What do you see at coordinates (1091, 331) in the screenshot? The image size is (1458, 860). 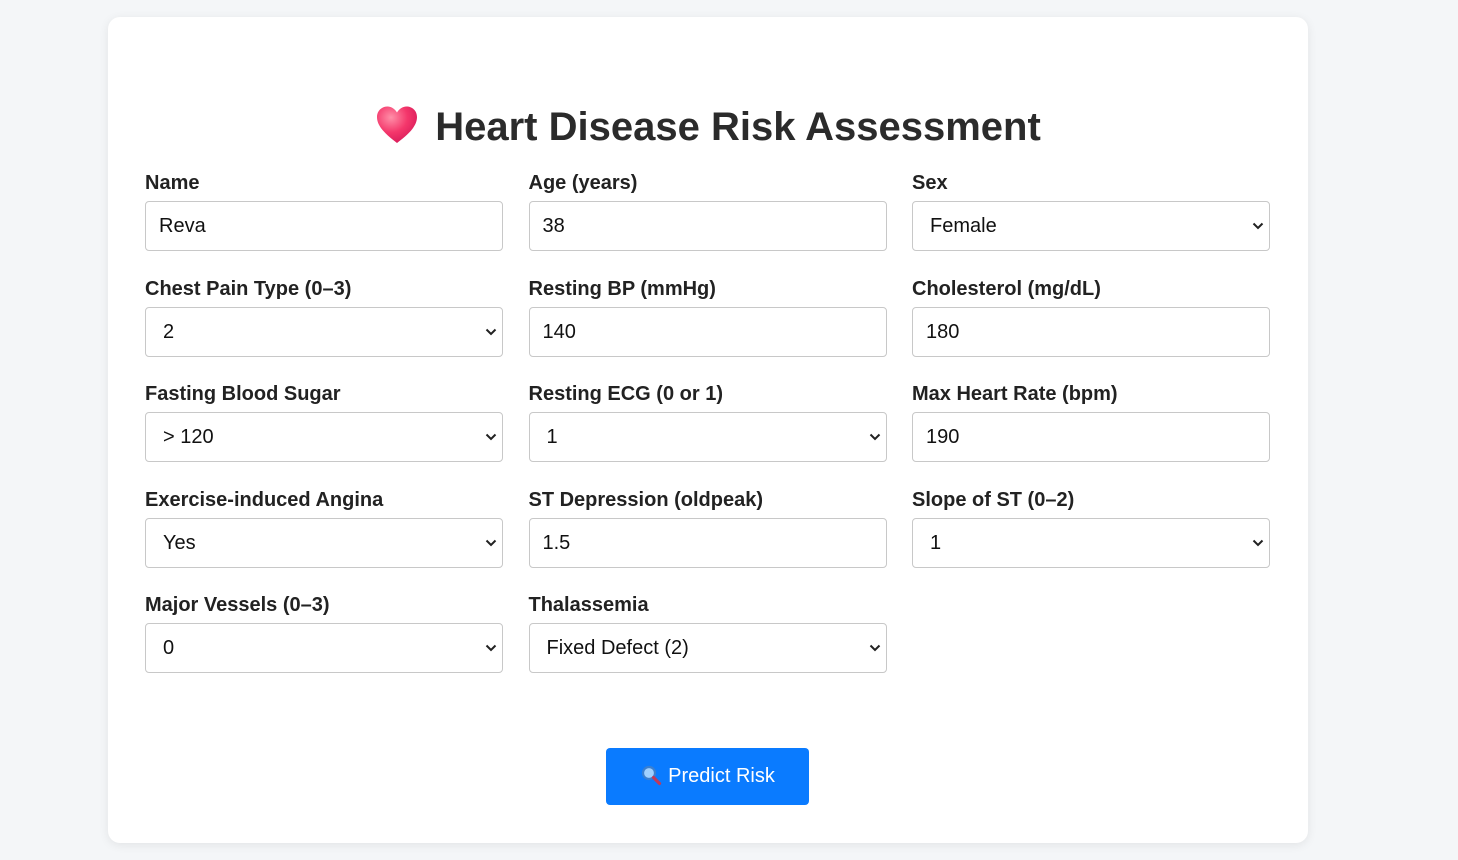 I see `cholesterol-input: 180` at bounding box center [1091, 331].